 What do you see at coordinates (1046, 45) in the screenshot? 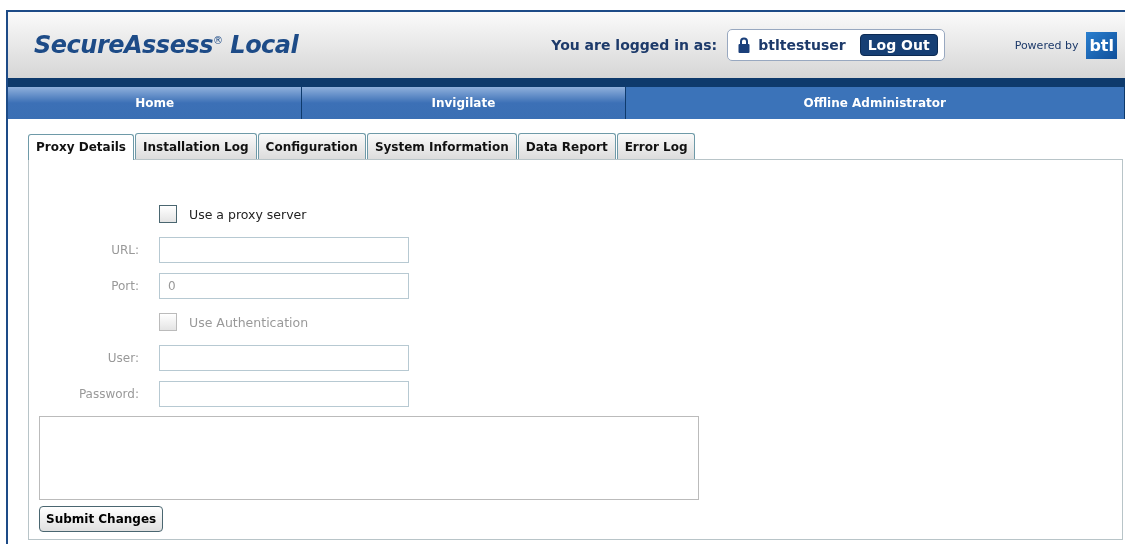
I see `powered-by-label: Powered by` at bounding box center [1046, 45].